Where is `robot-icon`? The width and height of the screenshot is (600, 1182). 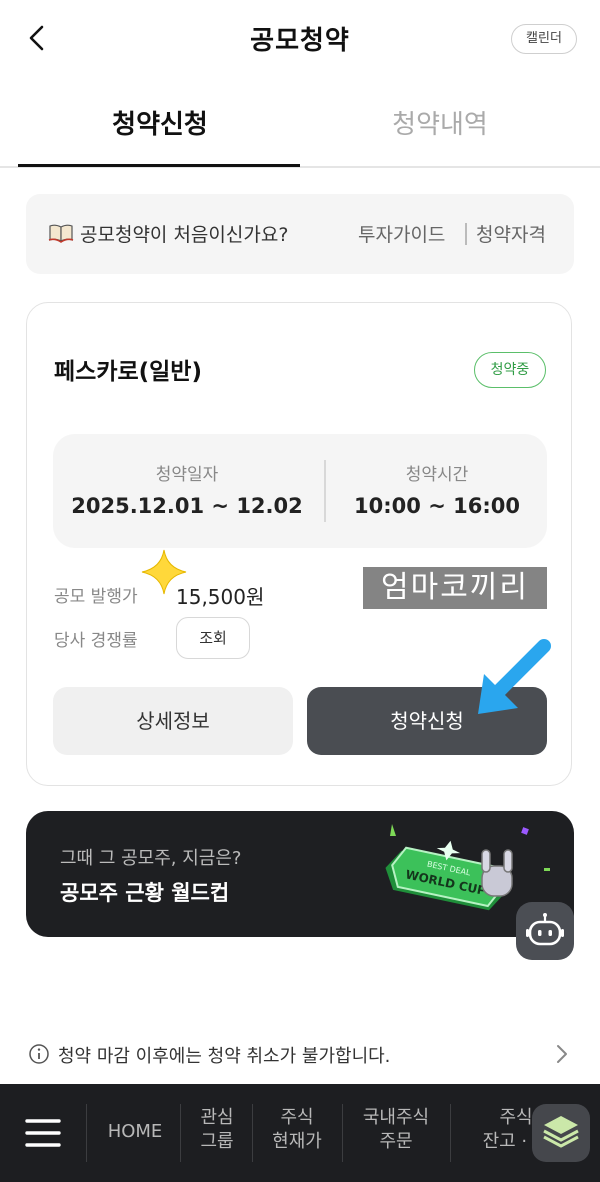 robot-icon is located at coordinates (545, 929).